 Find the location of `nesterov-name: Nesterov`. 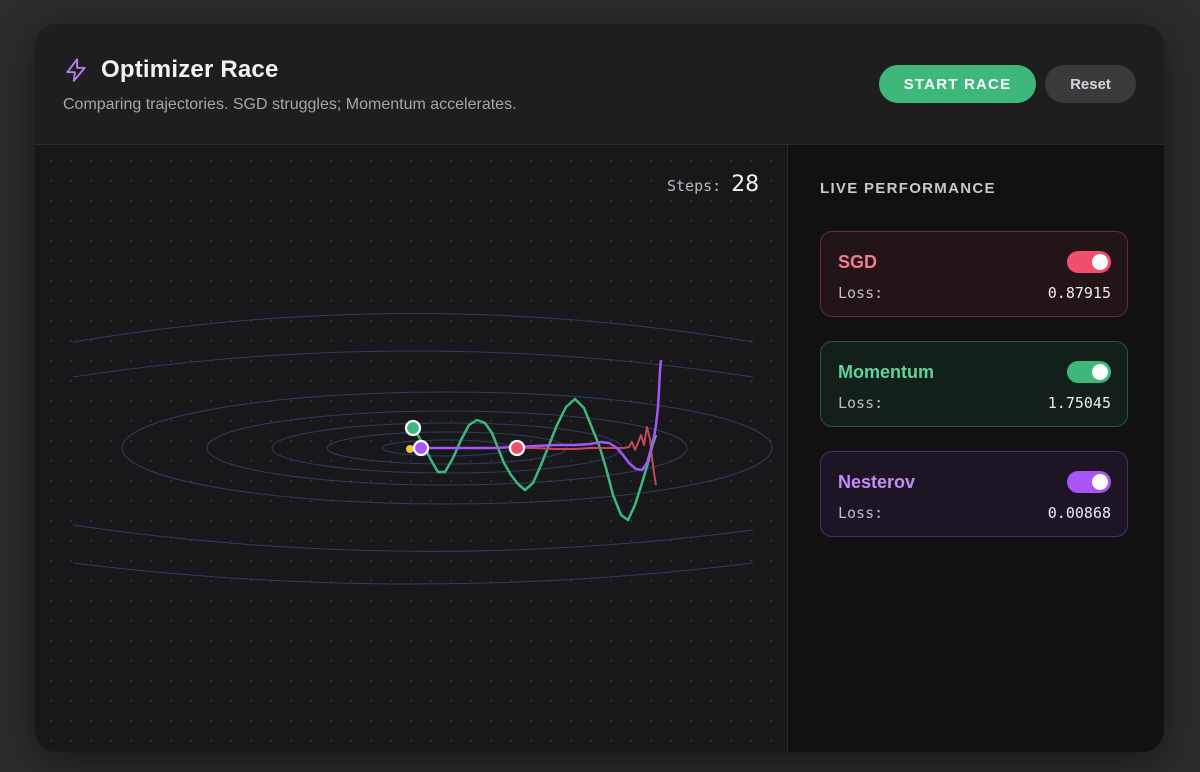

nesterov-name: Nesterov is located at coordinates (877, 482).